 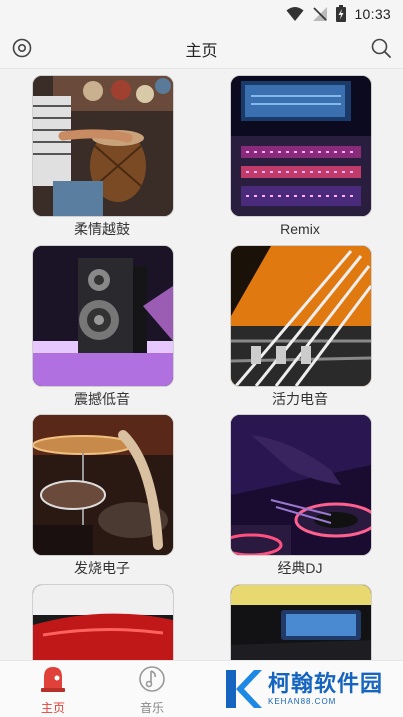 I want to click on category-label: 活力电音, so click(x=300, y=399).